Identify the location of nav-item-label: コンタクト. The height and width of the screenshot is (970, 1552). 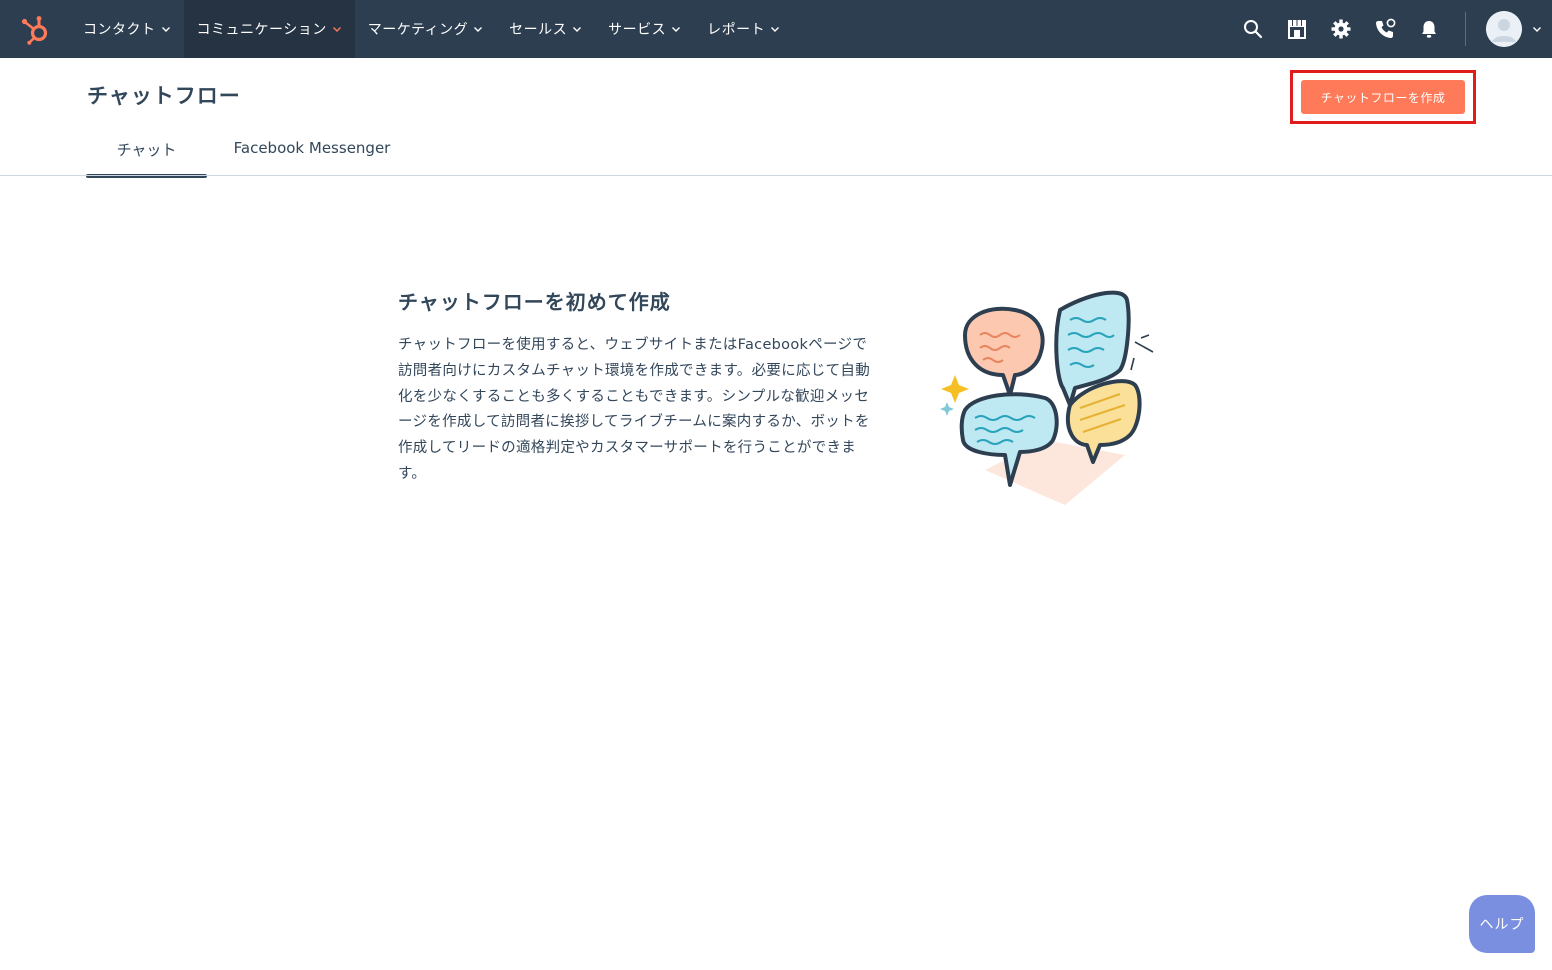
(119, 30).